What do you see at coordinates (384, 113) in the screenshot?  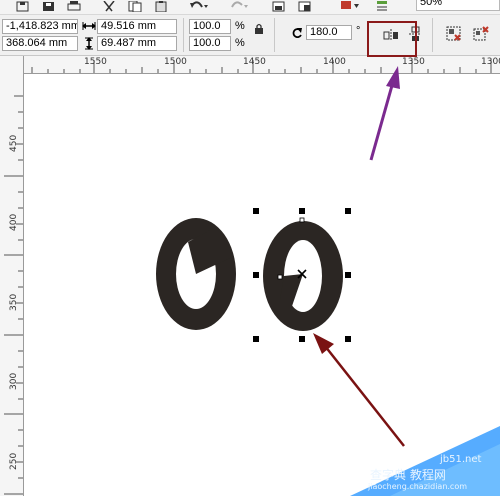 I see `purple-annotation-arrow` at bounding box center [384, 113].